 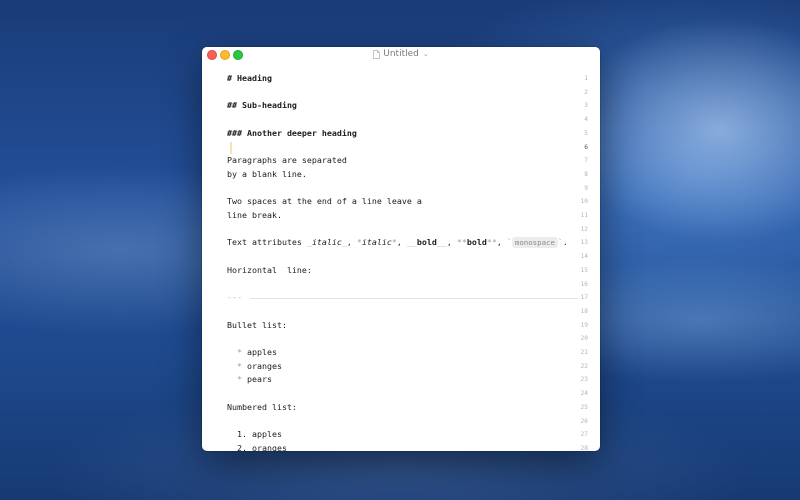 What do you see at coordinates (262, 406) in the screenshot?
I see `paragraph-line: Numbered list:` at bounding box center [262, 406].